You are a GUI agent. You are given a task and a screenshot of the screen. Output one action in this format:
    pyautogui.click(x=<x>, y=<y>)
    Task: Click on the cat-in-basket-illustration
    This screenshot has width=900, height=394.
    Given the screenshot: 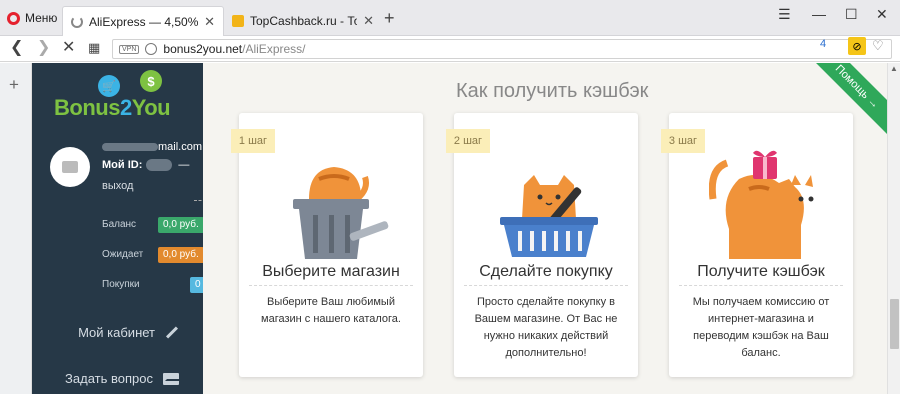 What is the action you would take?
    pyautogui.click(x=549, y=216)
    